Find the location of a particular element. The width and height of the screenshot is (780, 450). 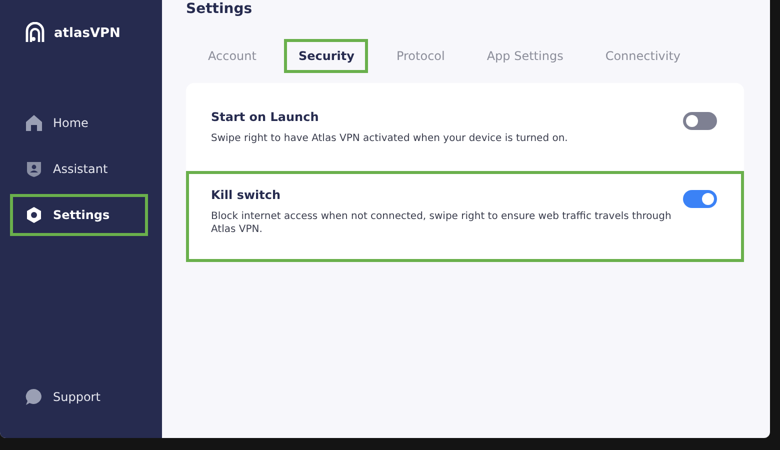

app-name: atlasVPN is located at coordinates (87, 33).